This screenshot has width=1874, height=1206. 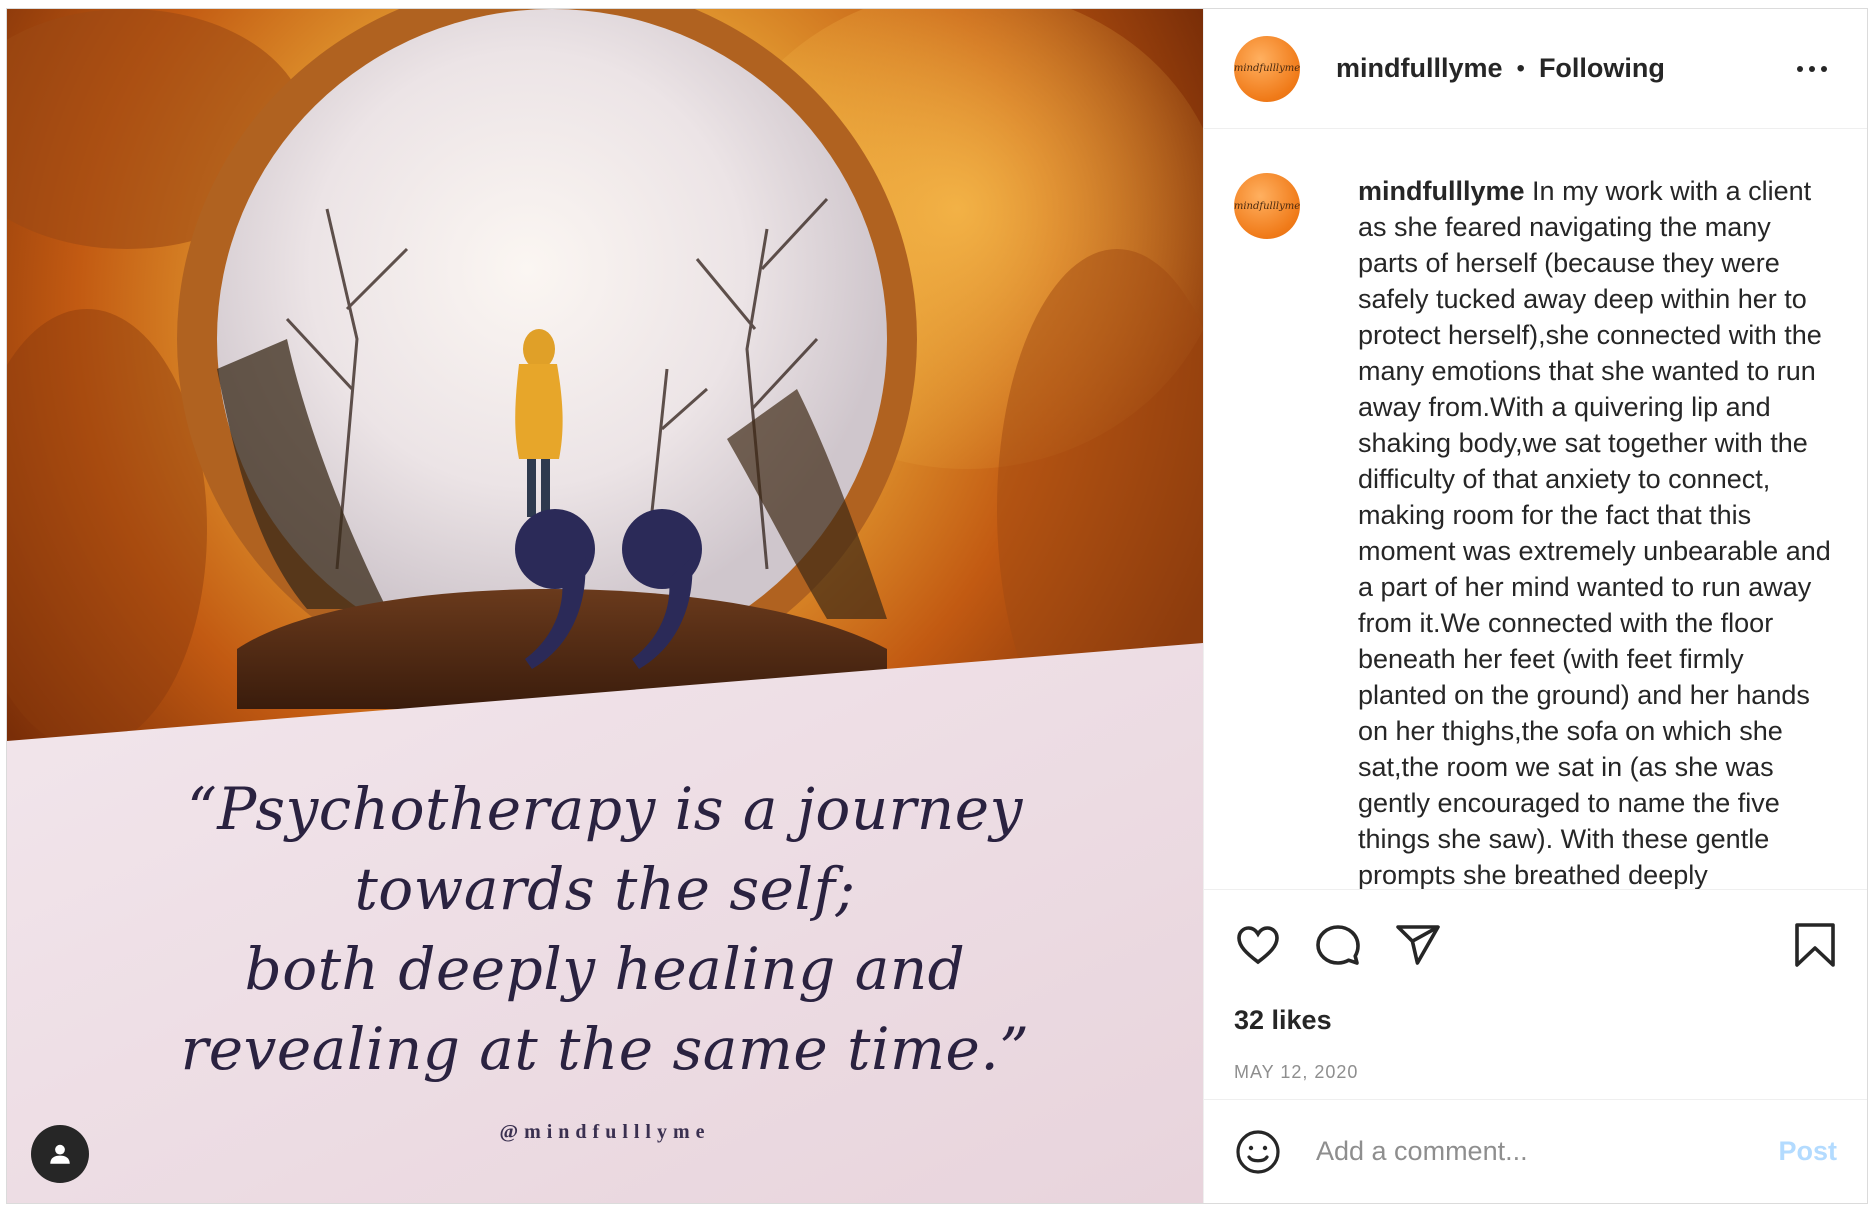 What do you see at coordinates (1258, 1152) in the screenshot?
I see `emoji-icon` at bounding box center [1258, 1152].